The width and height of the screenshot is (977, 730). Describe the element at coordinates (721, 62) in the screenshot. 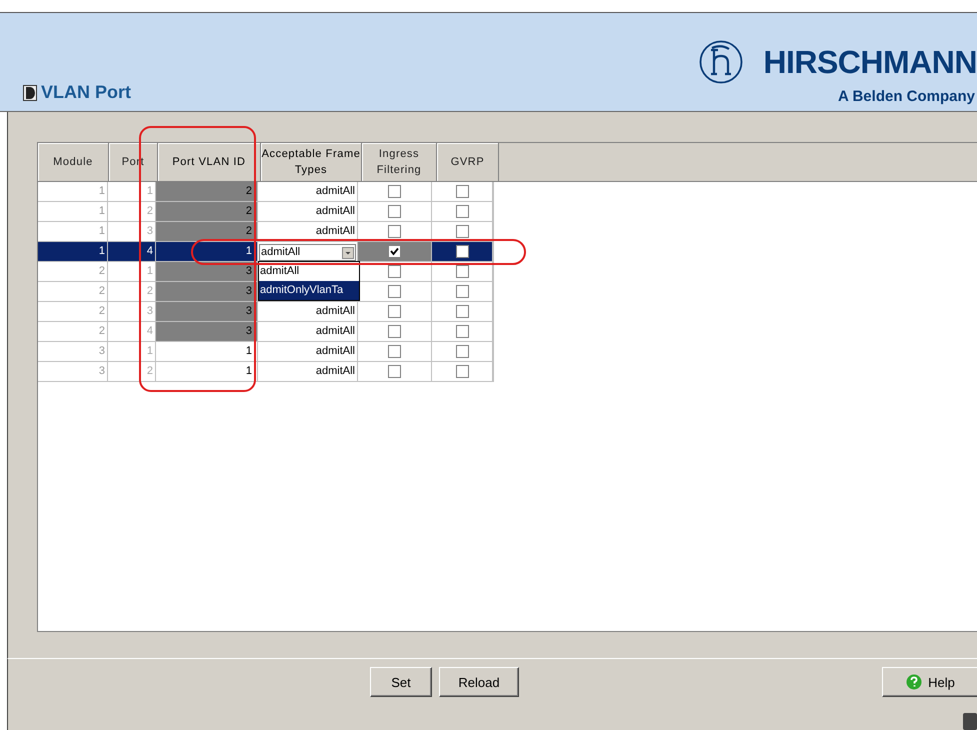

I see `logo-icon` at that location.